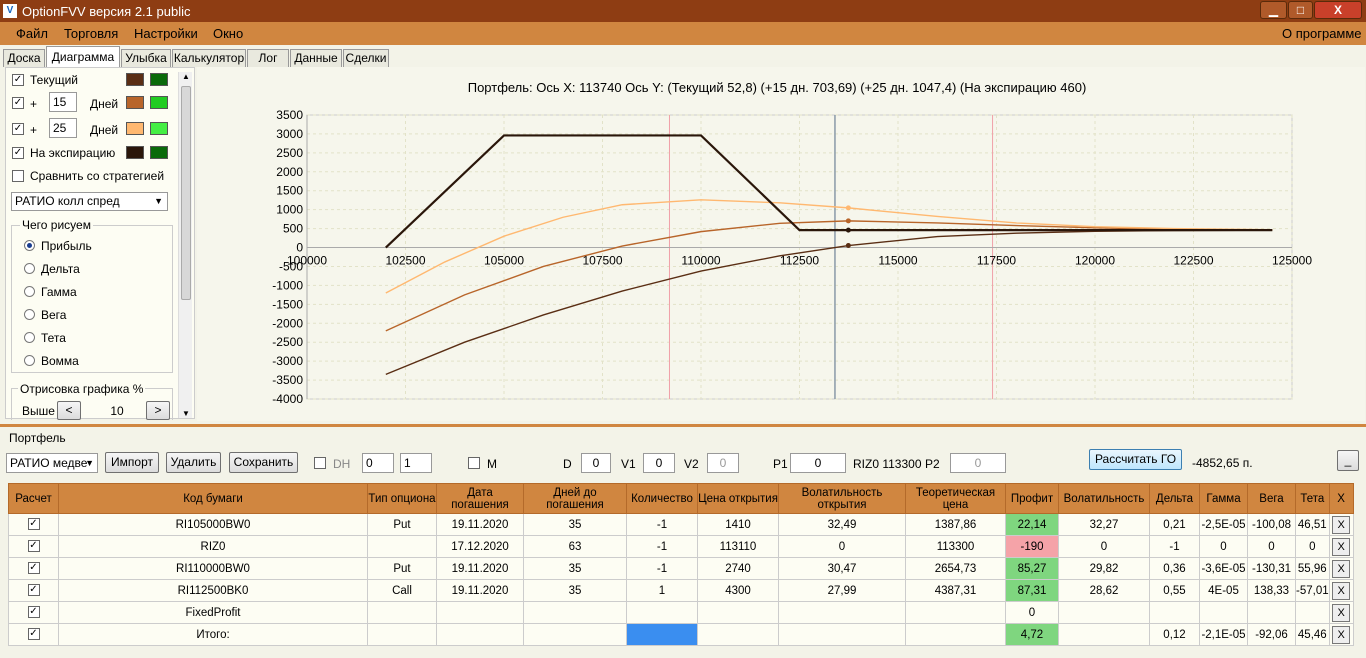  What do you see at coordinates (159, 128) in the screenshot?
I see `plus25-color2-swatch` at bounding box center [159, 128].